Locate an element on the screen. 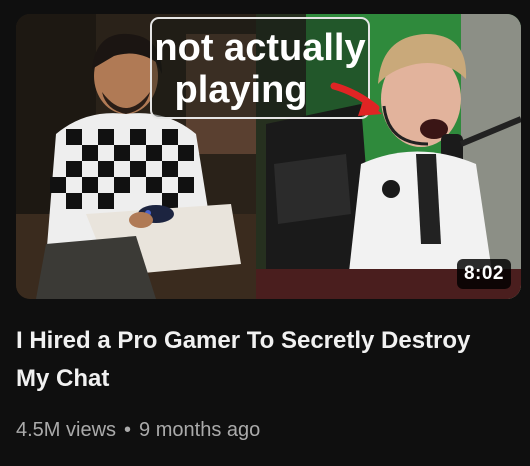 Image resolution: width=530 pixels, height=466 pixels. thumbnail-caption-line1: not actually is located at coordinates (259, 48).